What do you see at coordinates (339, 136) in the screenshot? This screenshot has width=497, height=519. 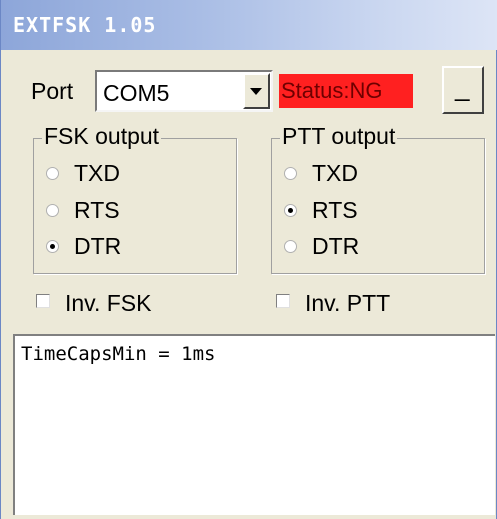 I see `ptt-output-title: PTT output` at bounding box center [339, 136].